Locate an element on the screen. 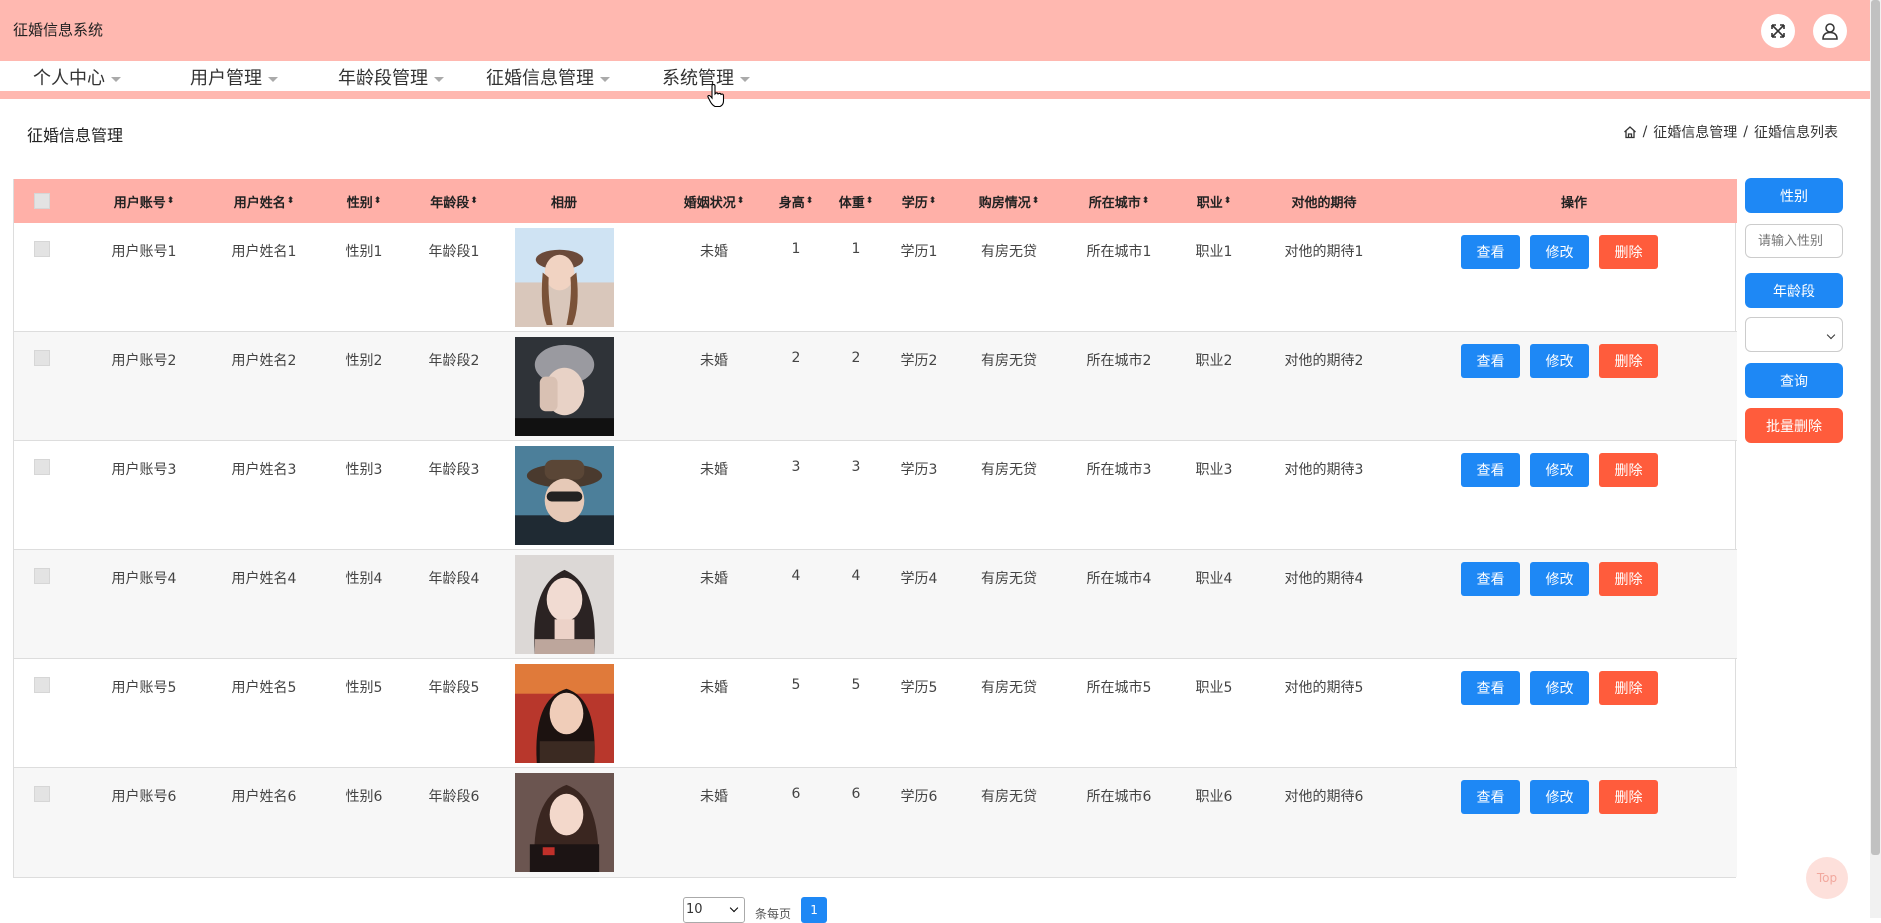 This screenshot has height=923, width=1881. scrollbar-thumb is located at coordinates (1875, 427).